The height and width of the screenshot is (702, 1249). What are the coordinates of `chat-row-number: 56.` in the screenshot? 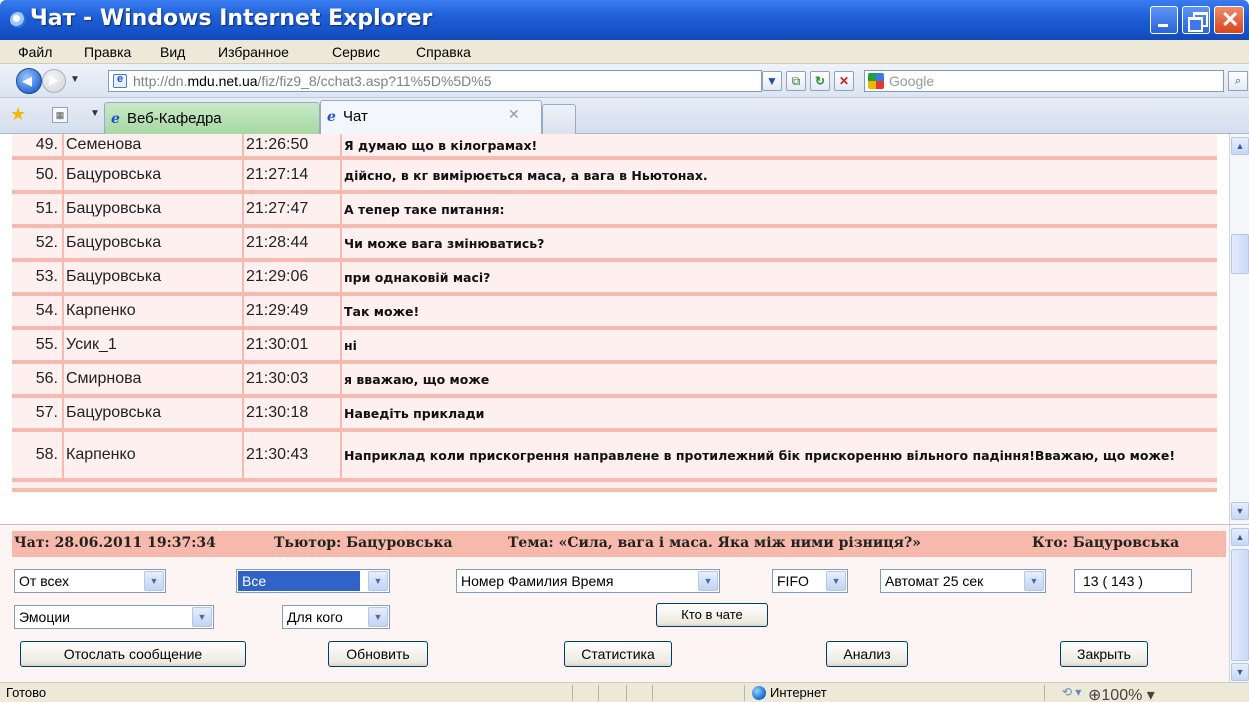 It's located at (46, 378).